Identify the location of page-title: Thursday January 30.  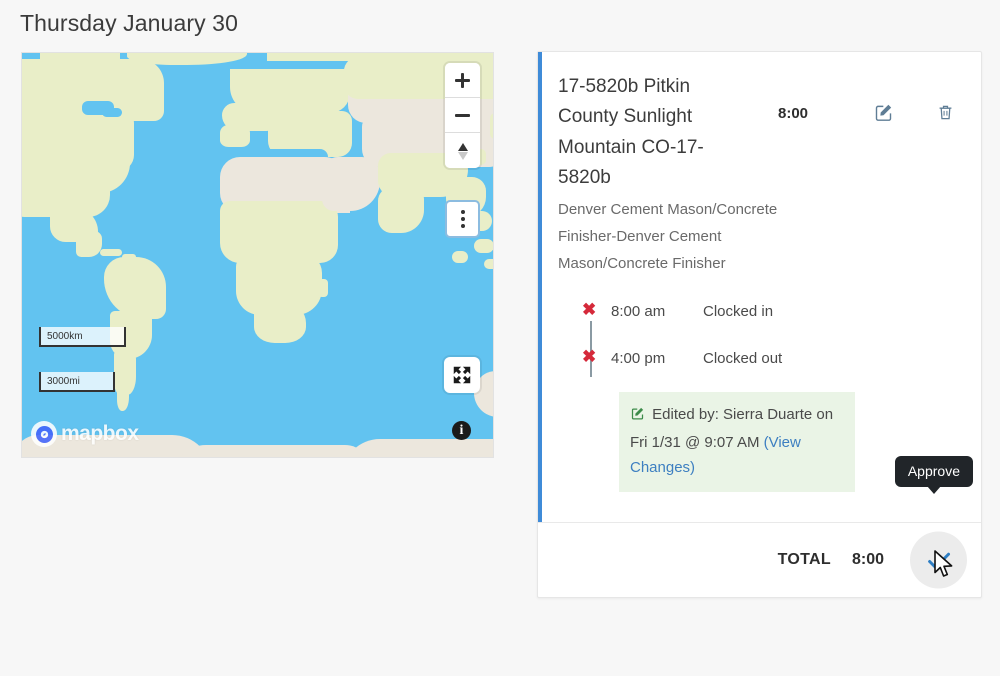
(129, 23).